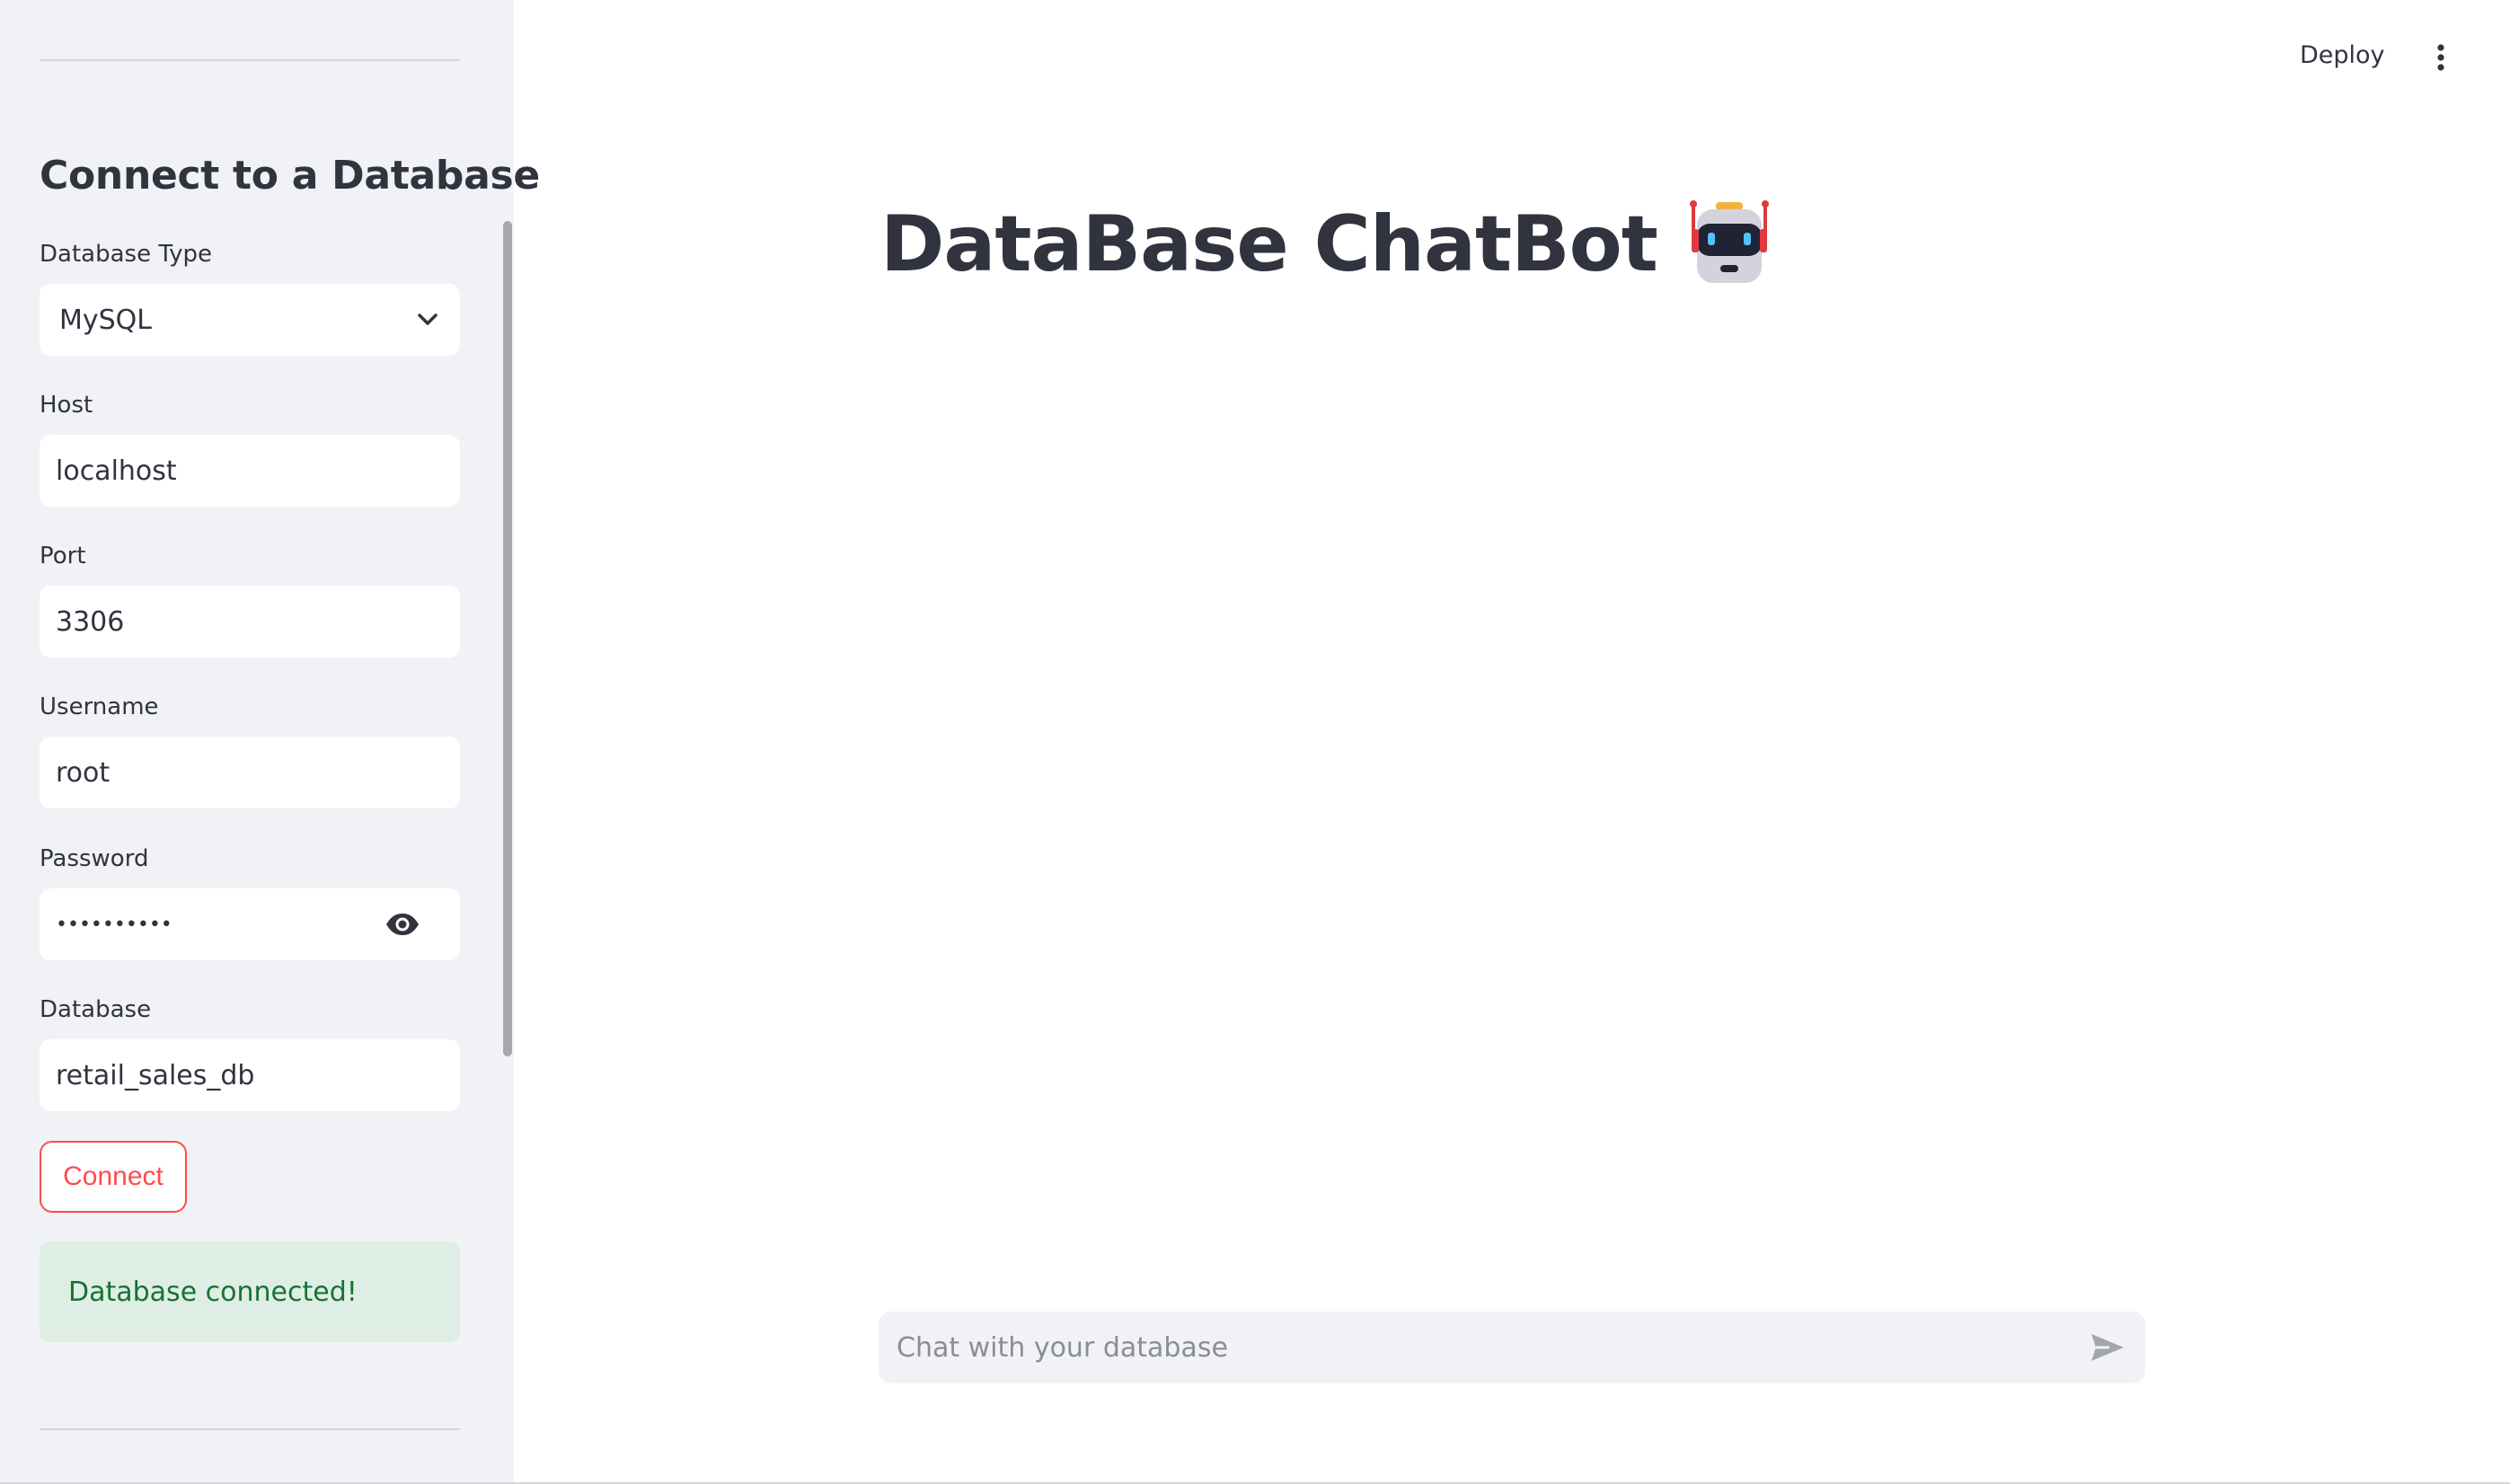  Describe the element at coordinates (250, 320) in the screenshot. I see `db-type-select: MySQL` at that location.